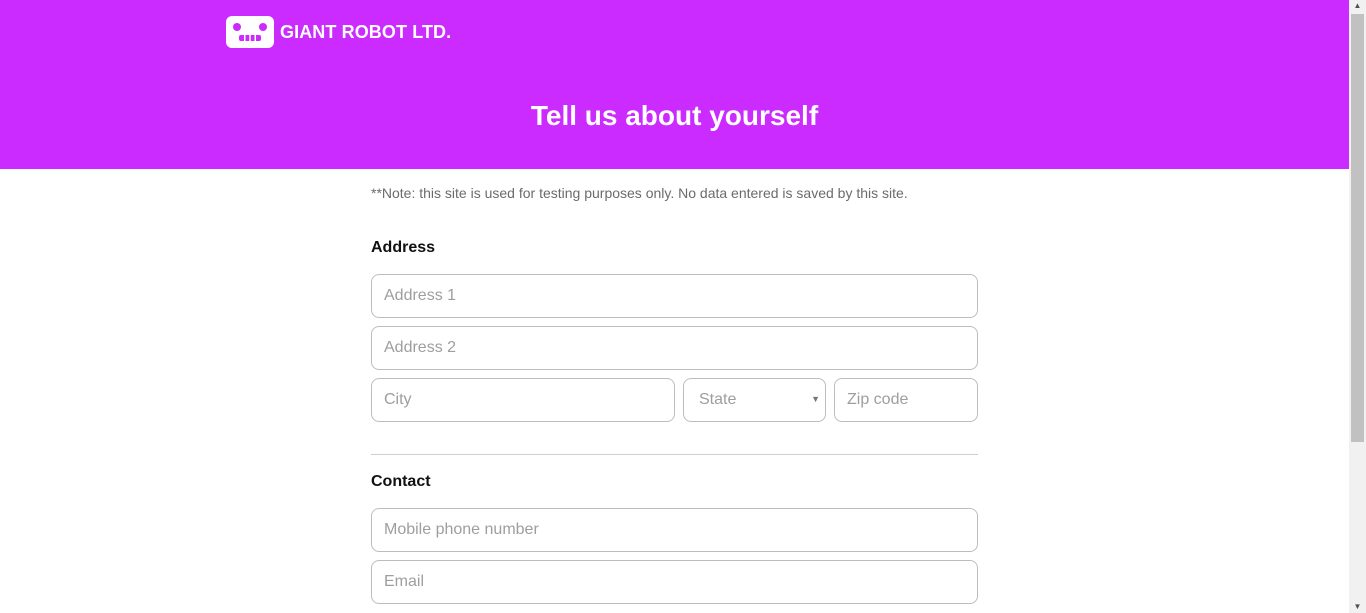 This screenshot has width=1366, height=613. Describe the element at coordinates (674, 115) in the screenshot. I see `page-title: Tell us about yourself` at that location.